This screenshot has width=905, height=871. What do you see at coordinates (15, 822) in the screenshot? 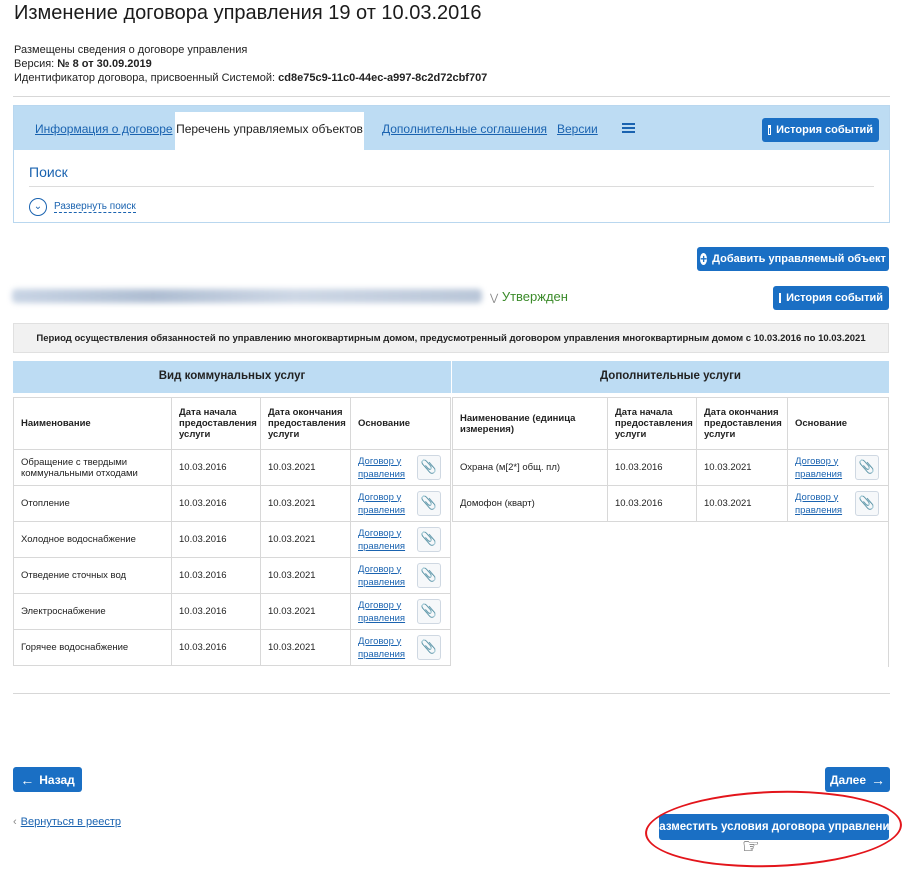
I see `chevron-left-icon: ‹` at bounding box center [15, 822].